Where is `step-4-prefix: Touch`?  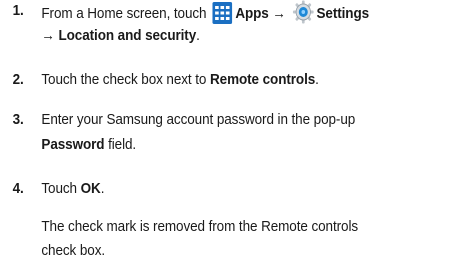
step-4-prefix: Touch is located at coordinates (59, 188).